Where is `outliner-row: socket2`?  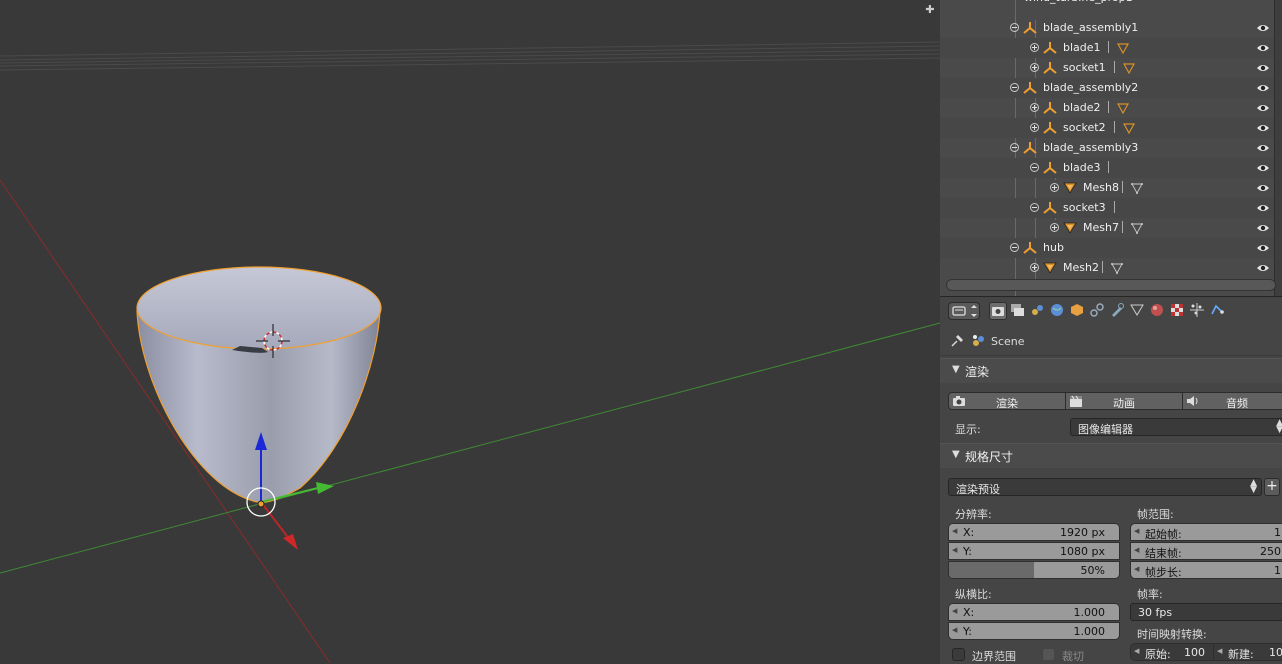
outliner-row: socket2 is located at coordinates (1111, 128).